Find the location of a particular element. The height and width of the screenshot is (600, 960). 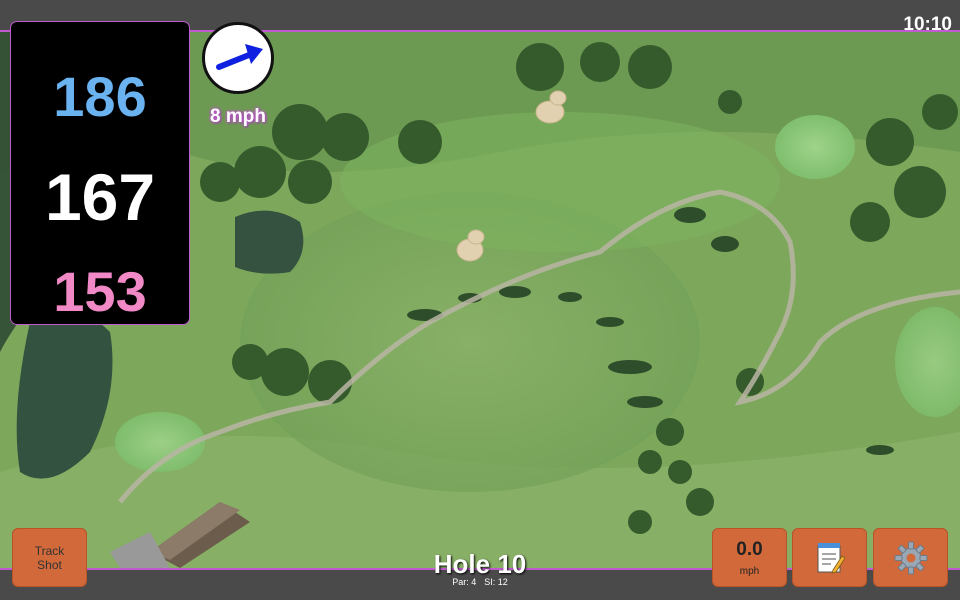

distance-panel: 186 167 153 is located at coordinates (100, 173).